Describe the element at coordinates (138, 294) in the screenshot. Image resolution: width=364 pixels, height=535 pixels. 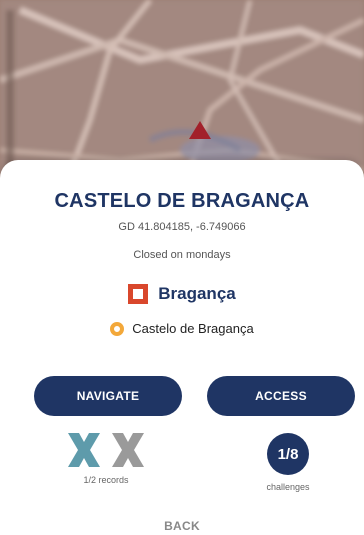
I see `region-square-icon` at that location.